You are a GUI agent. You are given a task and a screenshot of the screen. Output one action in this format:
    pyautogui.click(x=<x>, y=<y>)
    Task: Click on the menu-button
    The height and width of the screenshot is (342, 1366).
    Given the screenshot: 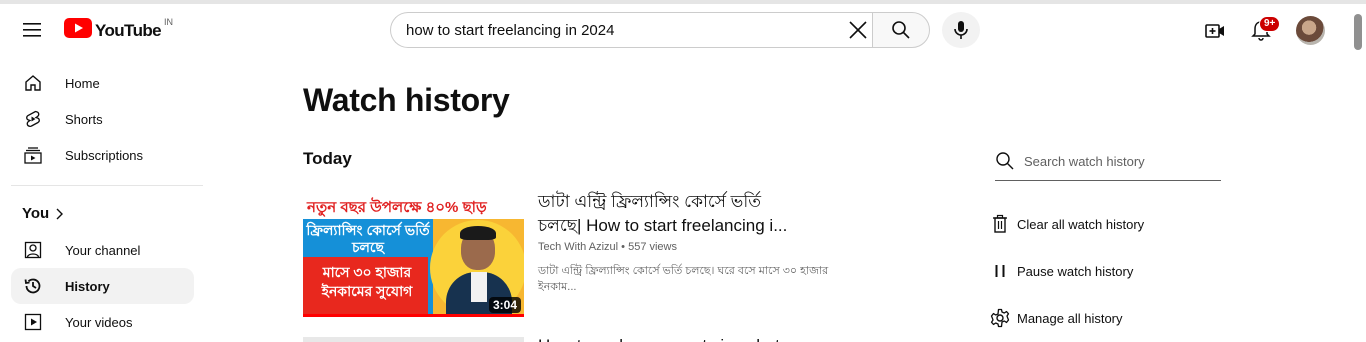 What is the action you would take?
    pyautogui.click(x=32, y=30)
    